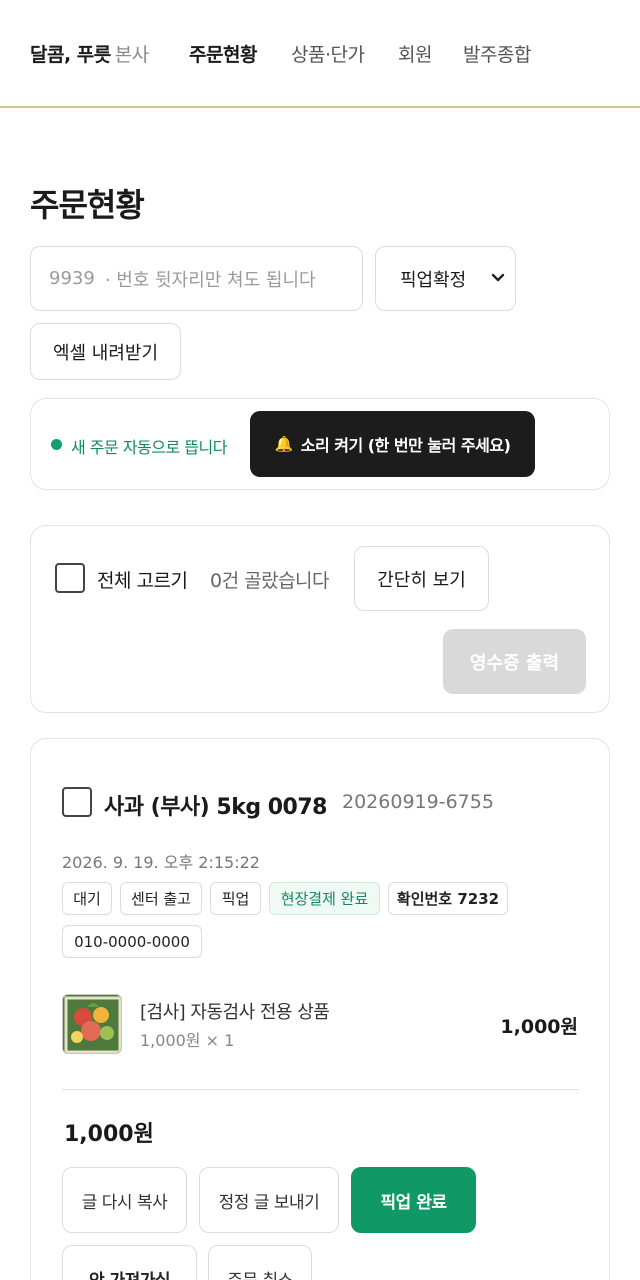 Image resolution: width=640 pixels, height=1280 pixels. I want to click on brand-name: 달콤, 푸릇, so click(70, 55).